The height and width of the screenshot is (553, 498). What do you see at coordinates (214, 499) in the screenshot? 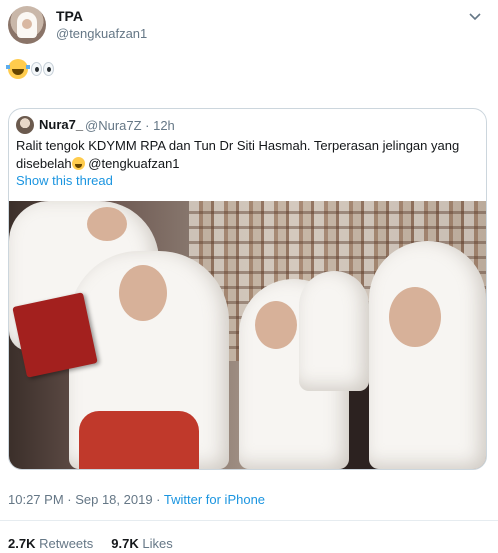
I see `tweet-source-link: Twitter for iPhone` at bounding box center [214, 499].